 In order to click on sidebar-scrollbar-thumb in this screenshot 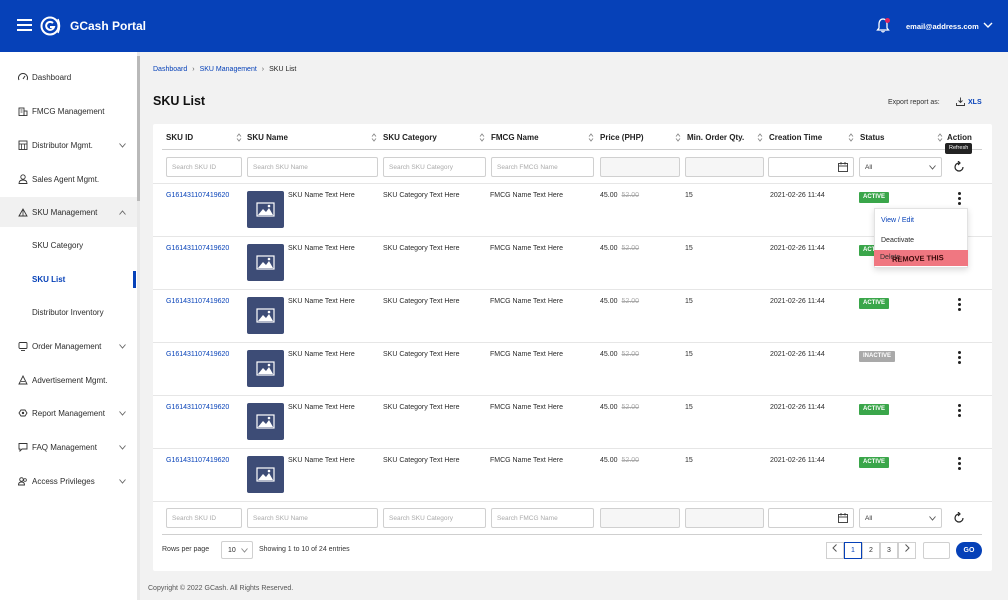, I will do `click(138, 128)`.